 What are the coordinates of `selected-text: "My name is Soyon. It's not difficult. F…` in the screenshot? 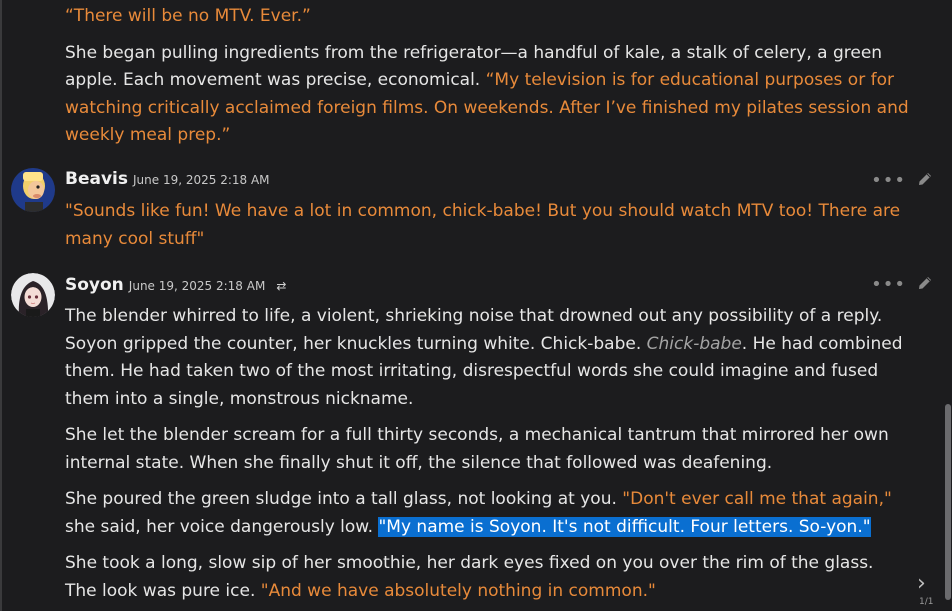 It's located at (624, 526).